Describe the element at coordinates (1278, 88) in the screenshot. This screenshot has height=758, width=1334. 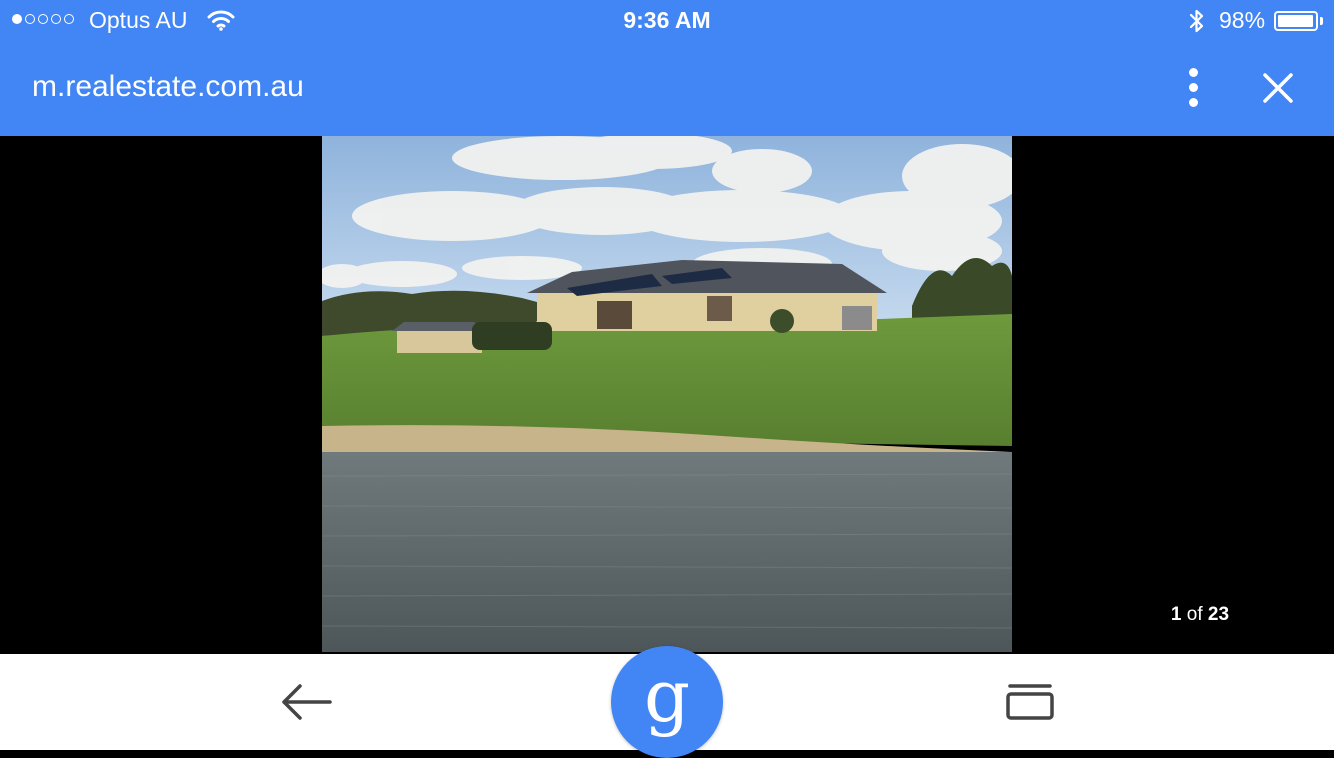
I see `close-icon` at that location.